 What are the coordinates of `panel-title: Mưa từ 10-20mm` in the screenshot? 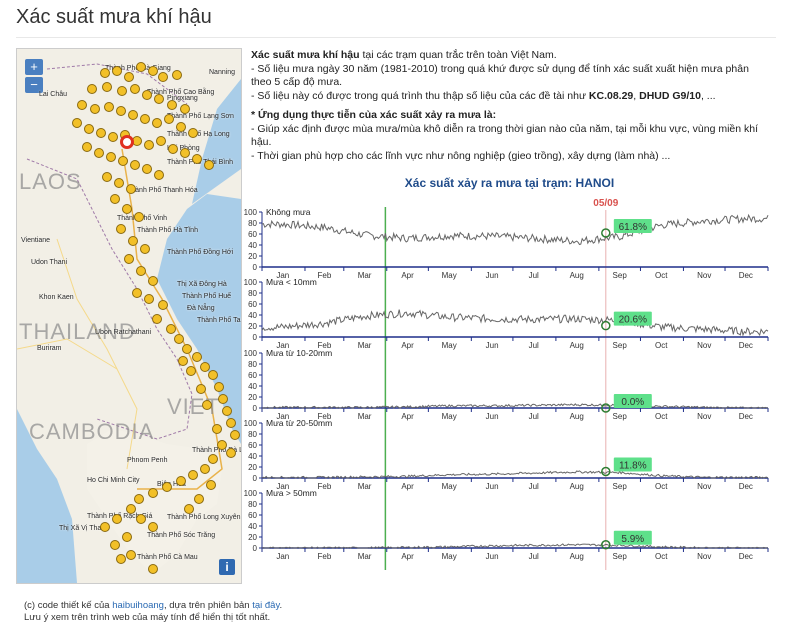 It's located at (299, 353).